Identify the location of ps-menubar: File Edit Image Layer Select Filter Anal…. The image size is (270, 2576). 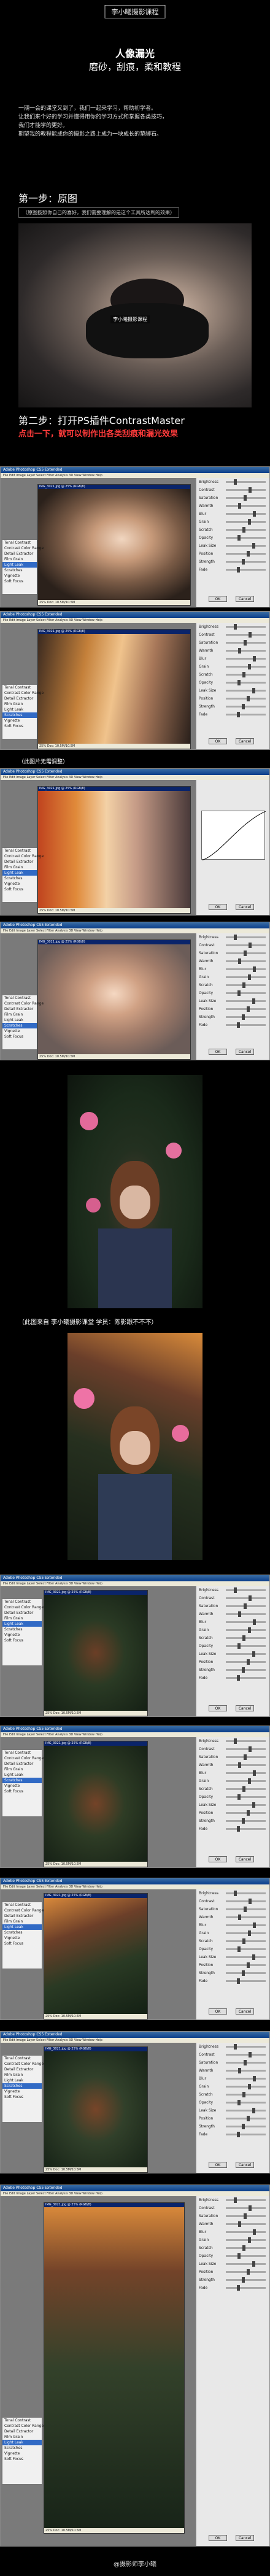
(135, 1886).